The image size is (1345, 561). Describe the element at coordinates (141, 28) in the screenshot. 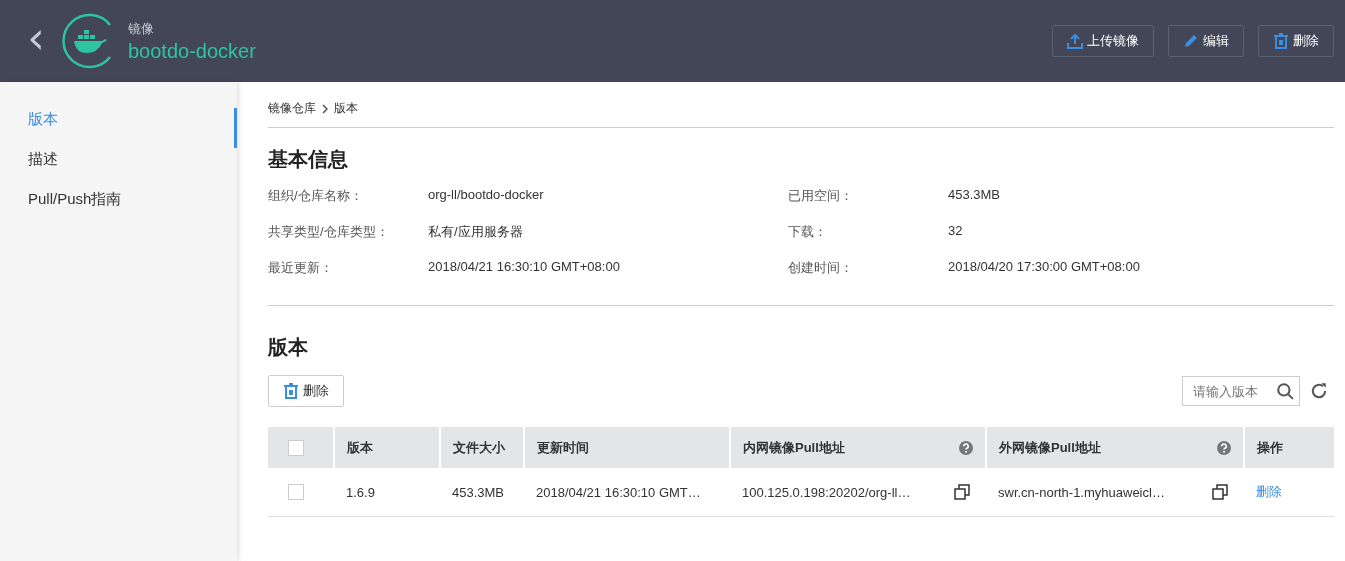

I see `header-subtitle: 镜像` at that location.